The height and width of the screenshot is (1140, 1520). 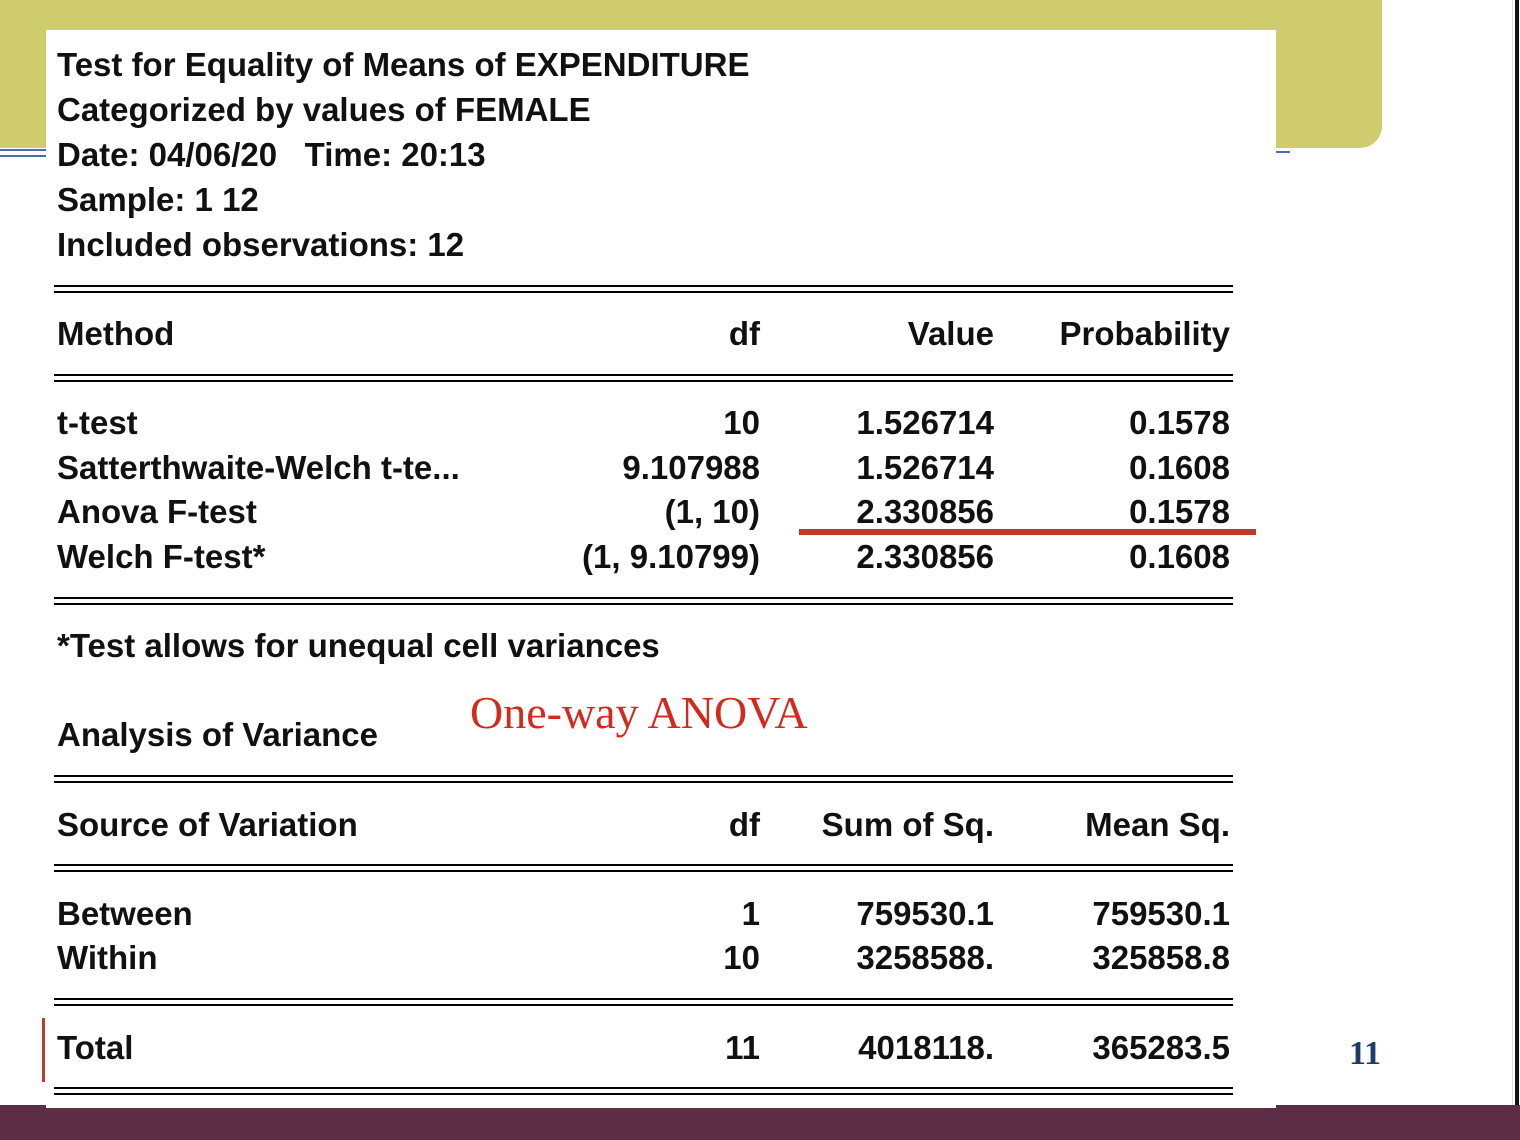 I want to click on slide-edge, so click(x=1516, y=552).